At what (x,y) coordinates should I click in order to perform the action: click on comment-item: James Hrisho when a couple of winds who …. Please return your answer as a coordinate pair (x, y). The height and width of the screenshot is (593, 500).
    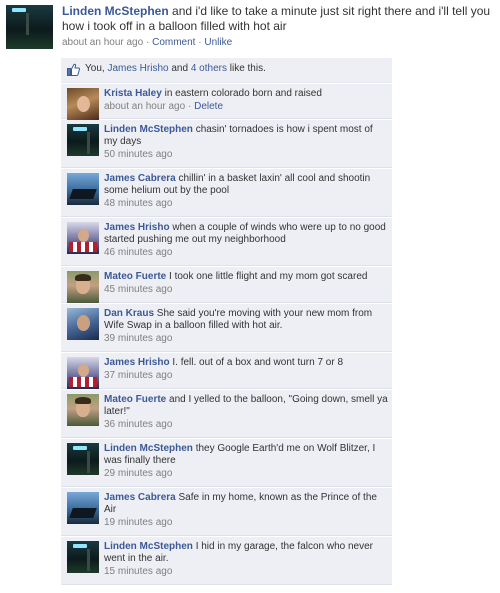
    Looking at the image, I should click on (226, 242).